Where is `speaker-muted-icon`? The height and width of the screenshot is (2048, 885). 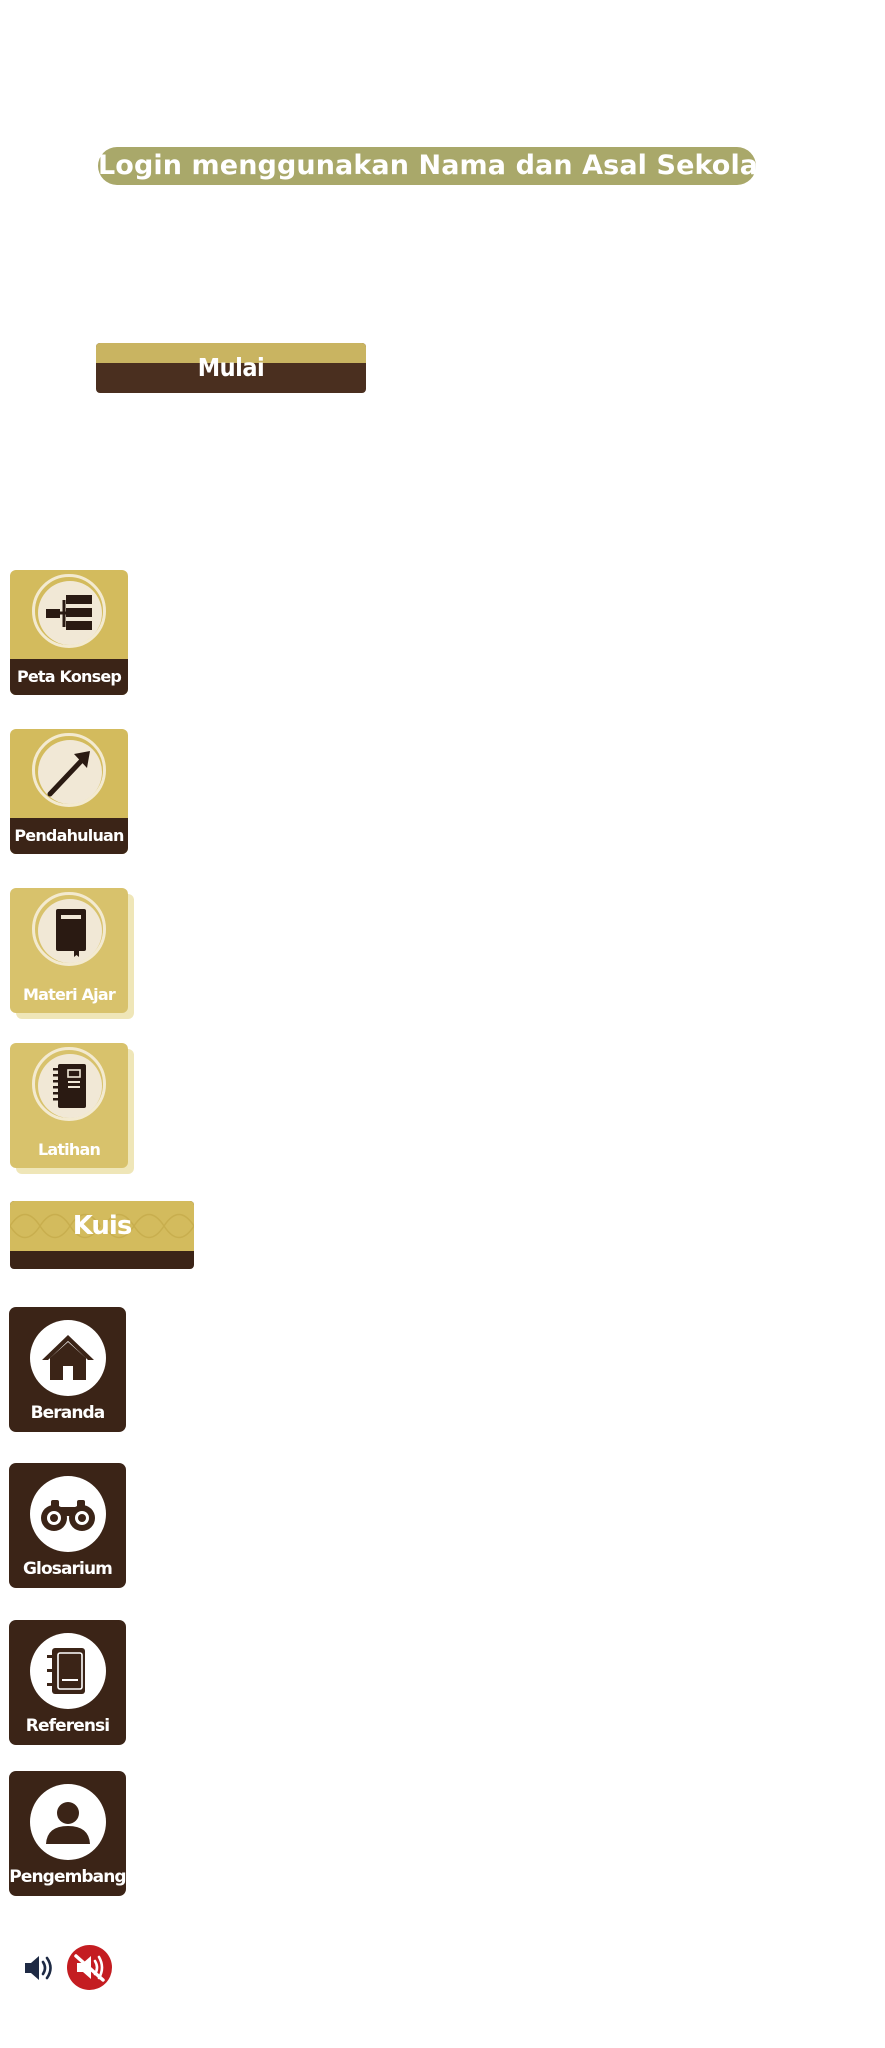
speaker-muted-icon is located at coordinates (89, 1967).